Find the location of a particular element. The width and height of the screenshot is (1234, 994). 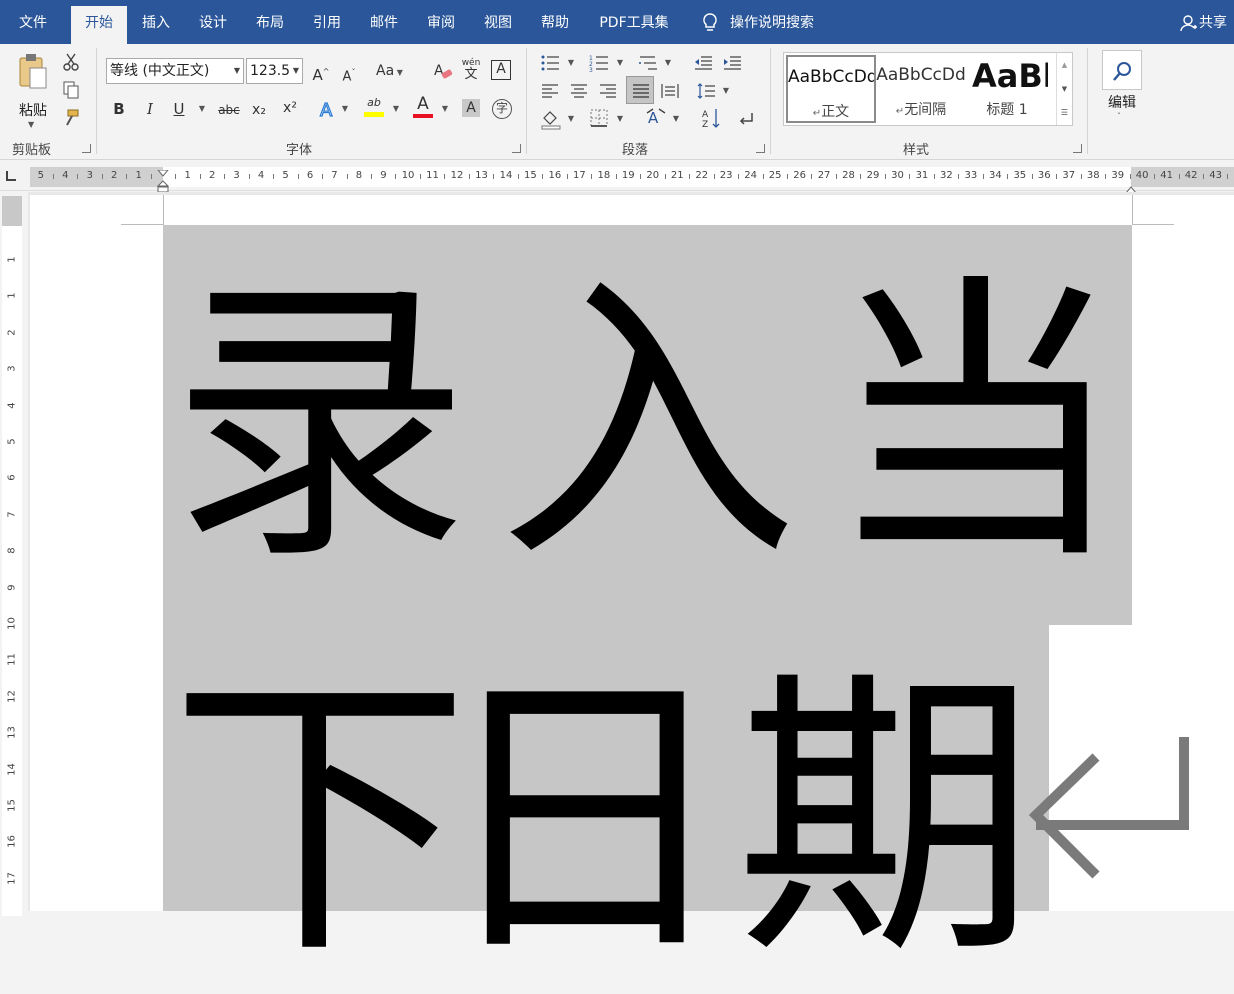

multilevel-list-icon is located at coordinates (648, 63).